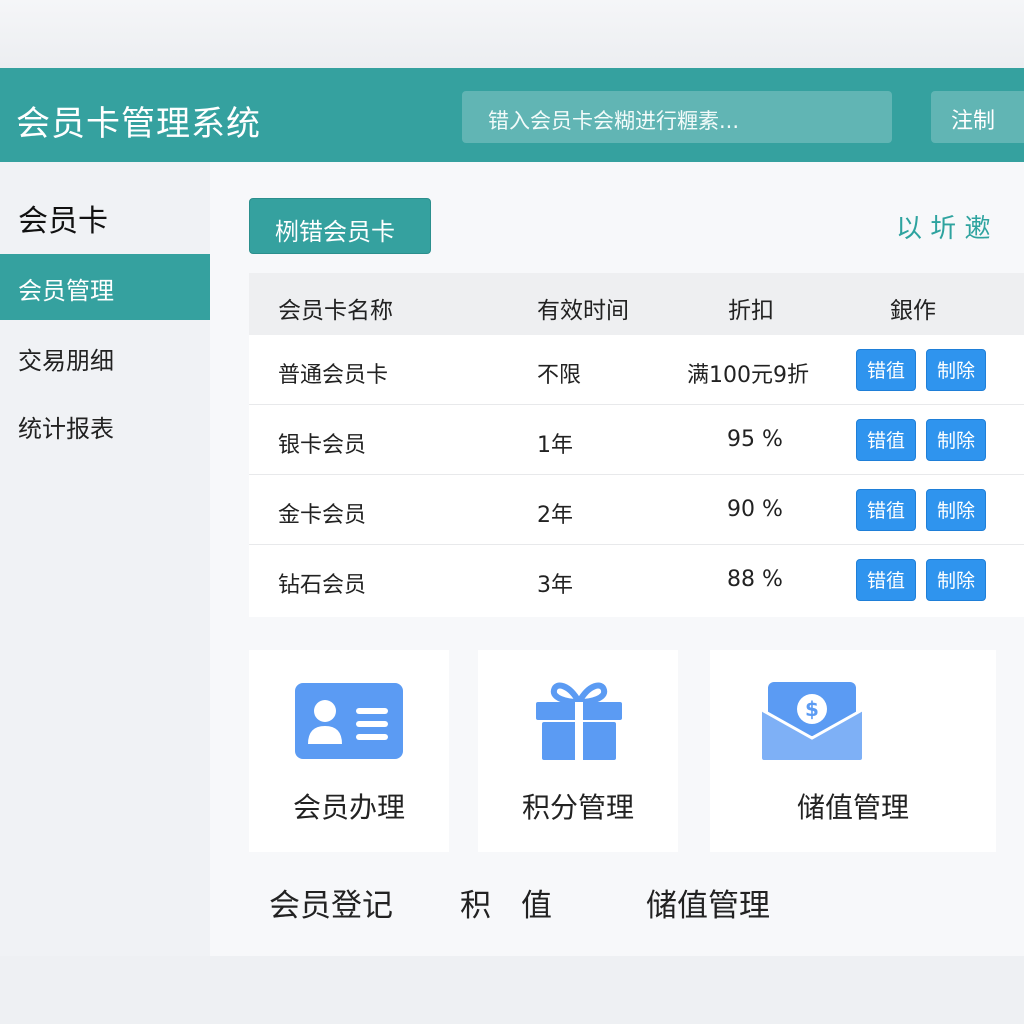  I want to click on points-management-card: 积分管理, so click(578, 751).